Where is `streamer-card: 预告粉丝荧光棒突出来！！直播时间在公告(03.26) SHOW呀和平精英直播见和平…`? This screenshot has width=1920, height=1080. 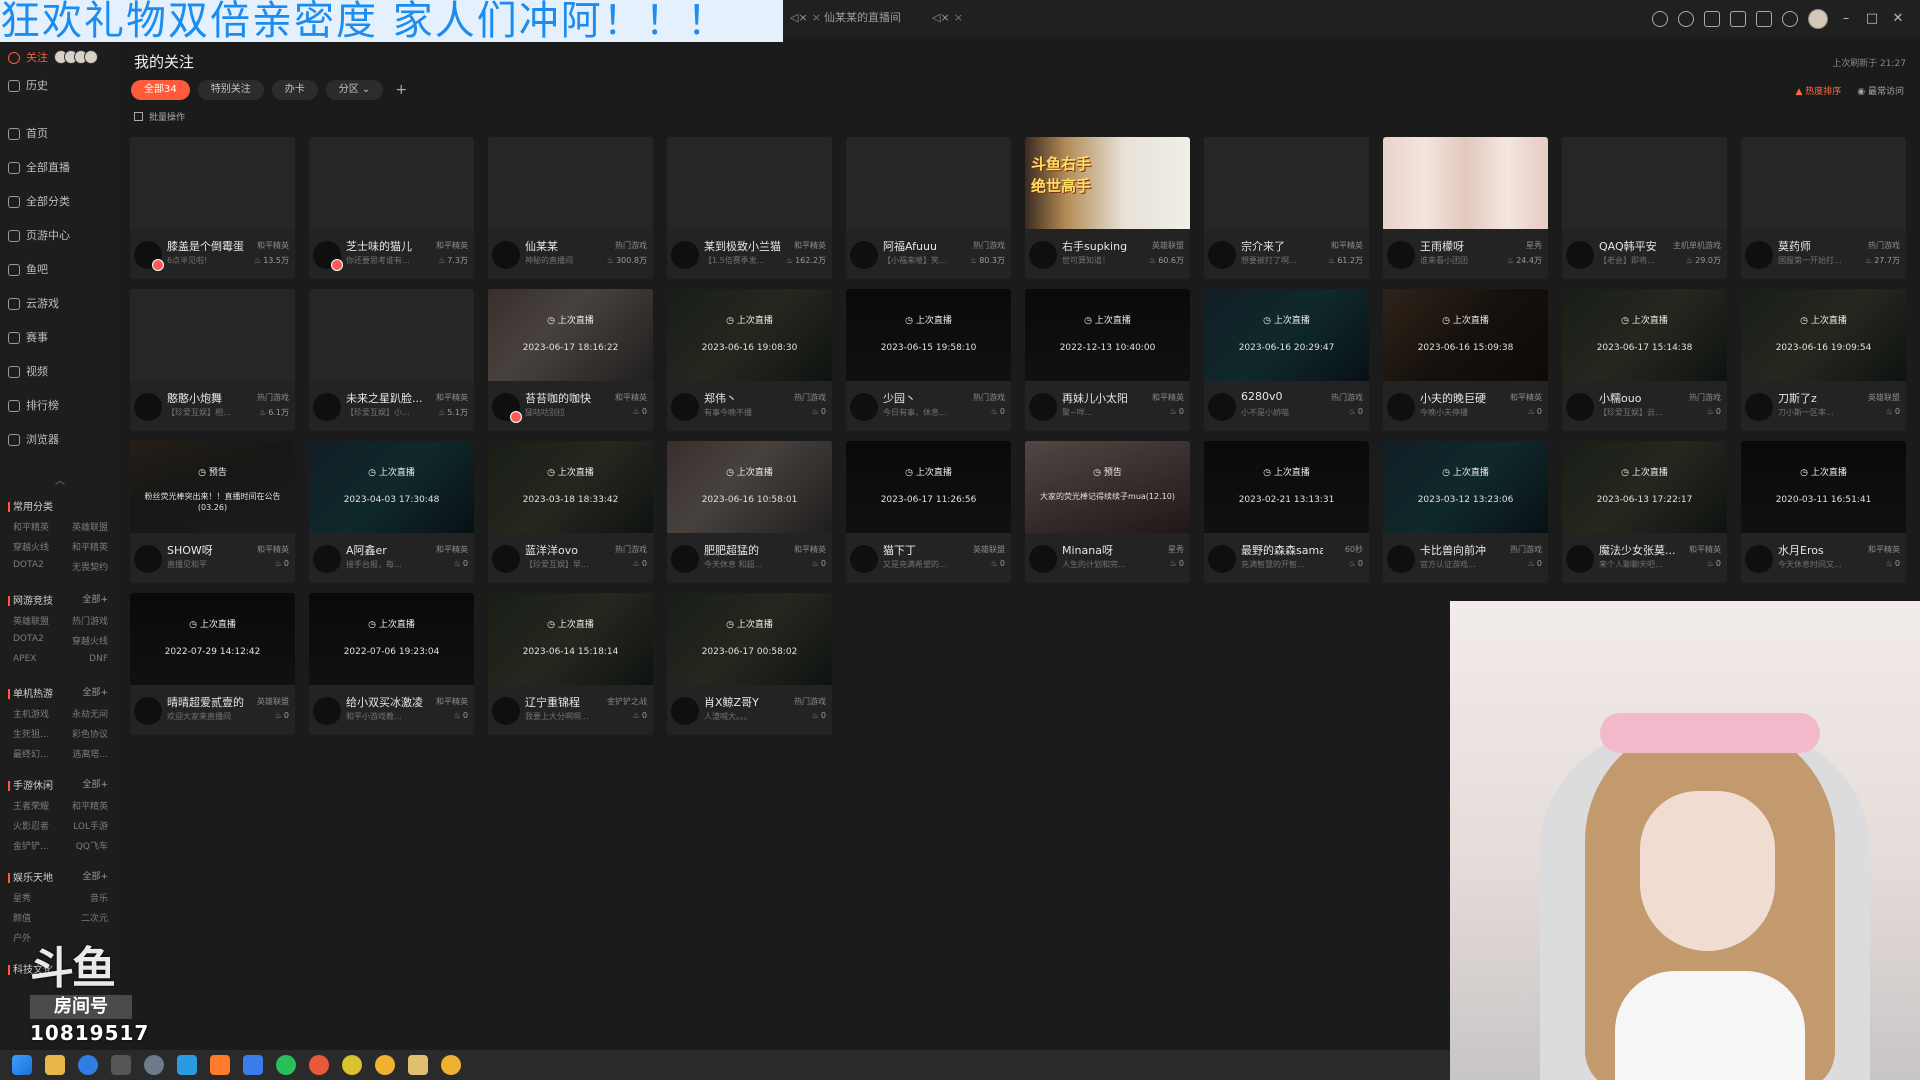 streamer-card: 预告粉丝荧光棒突出来！！直播时间在公告(03.26) SHOW呀和平精英直播见和平… is located at coordinates (212, 512).